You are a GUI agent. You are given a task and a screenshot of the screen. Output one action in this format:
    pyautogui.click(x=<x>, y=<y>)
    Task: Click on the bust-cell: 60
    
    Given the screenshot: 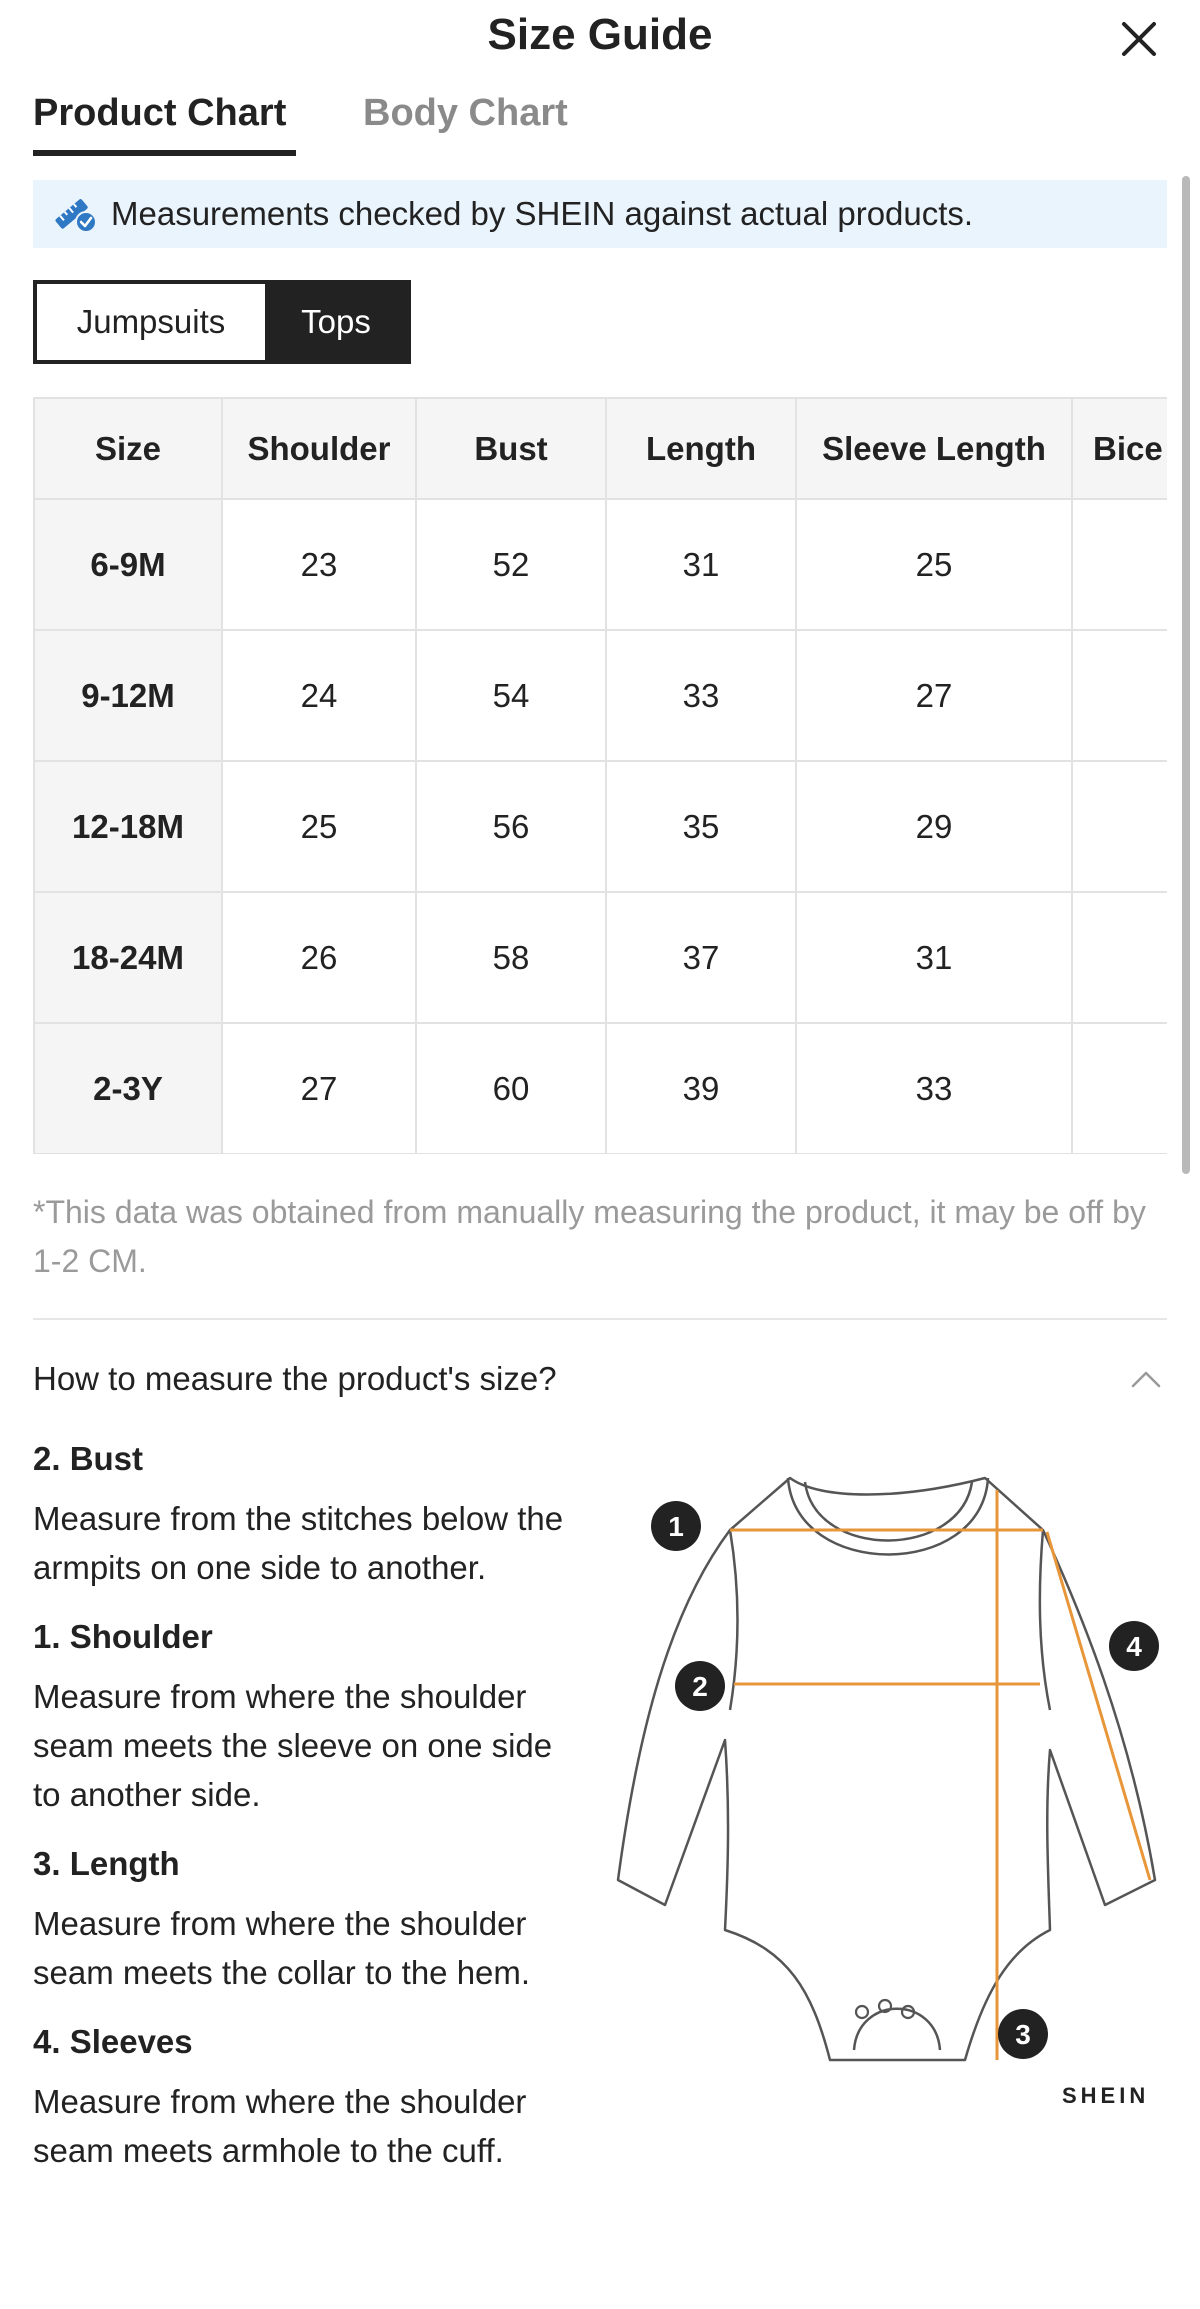 What is the action you would take?
    pyautogui.click(x=511, y=1088)
    